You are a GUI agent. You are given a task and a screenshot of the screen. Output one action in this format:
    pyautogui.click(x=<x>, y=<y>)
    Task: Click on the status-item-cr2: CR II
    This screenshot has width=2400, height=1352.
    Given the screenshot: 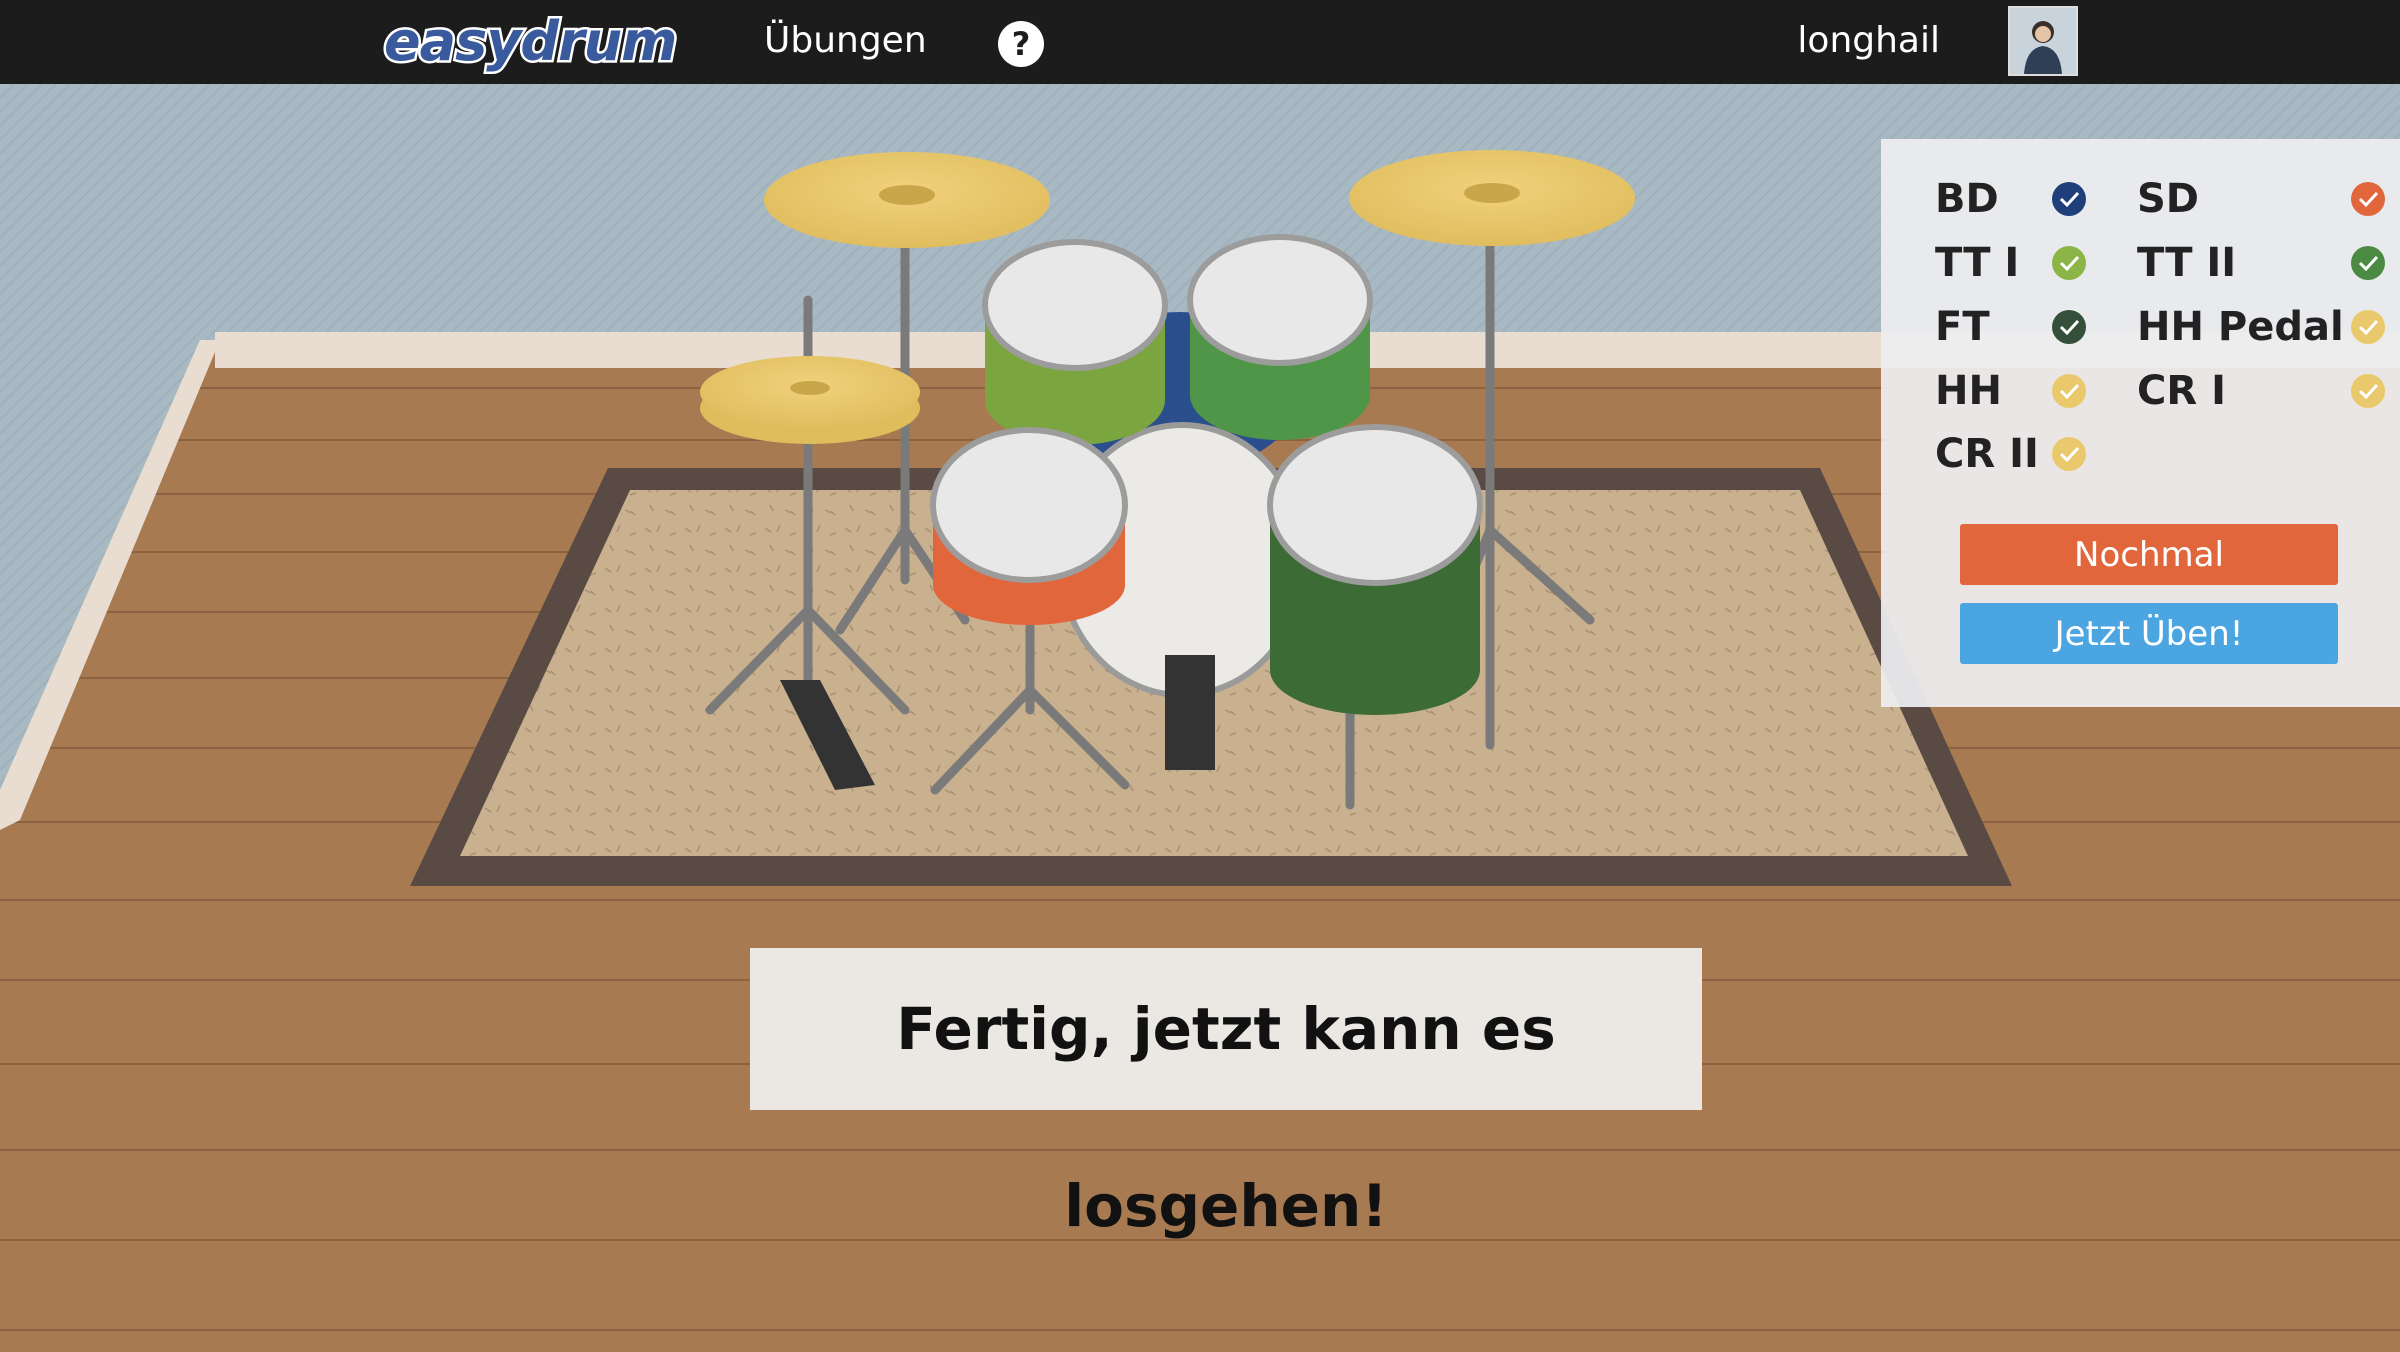 What is the action you would take?
    pyautogui.click(x=2035, y=454)
    